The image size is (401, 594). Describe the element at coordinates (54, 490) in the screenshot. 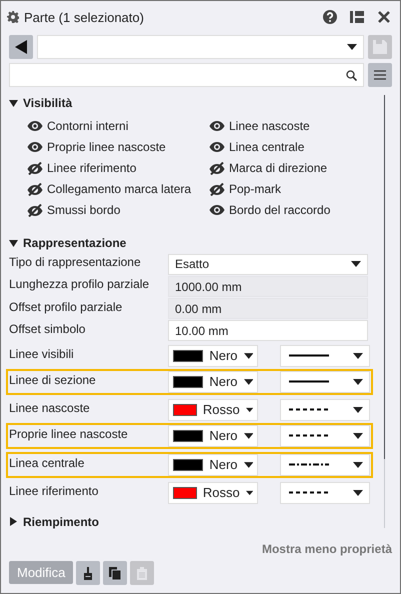

I see `property-label: Linee riferimento` at that location.